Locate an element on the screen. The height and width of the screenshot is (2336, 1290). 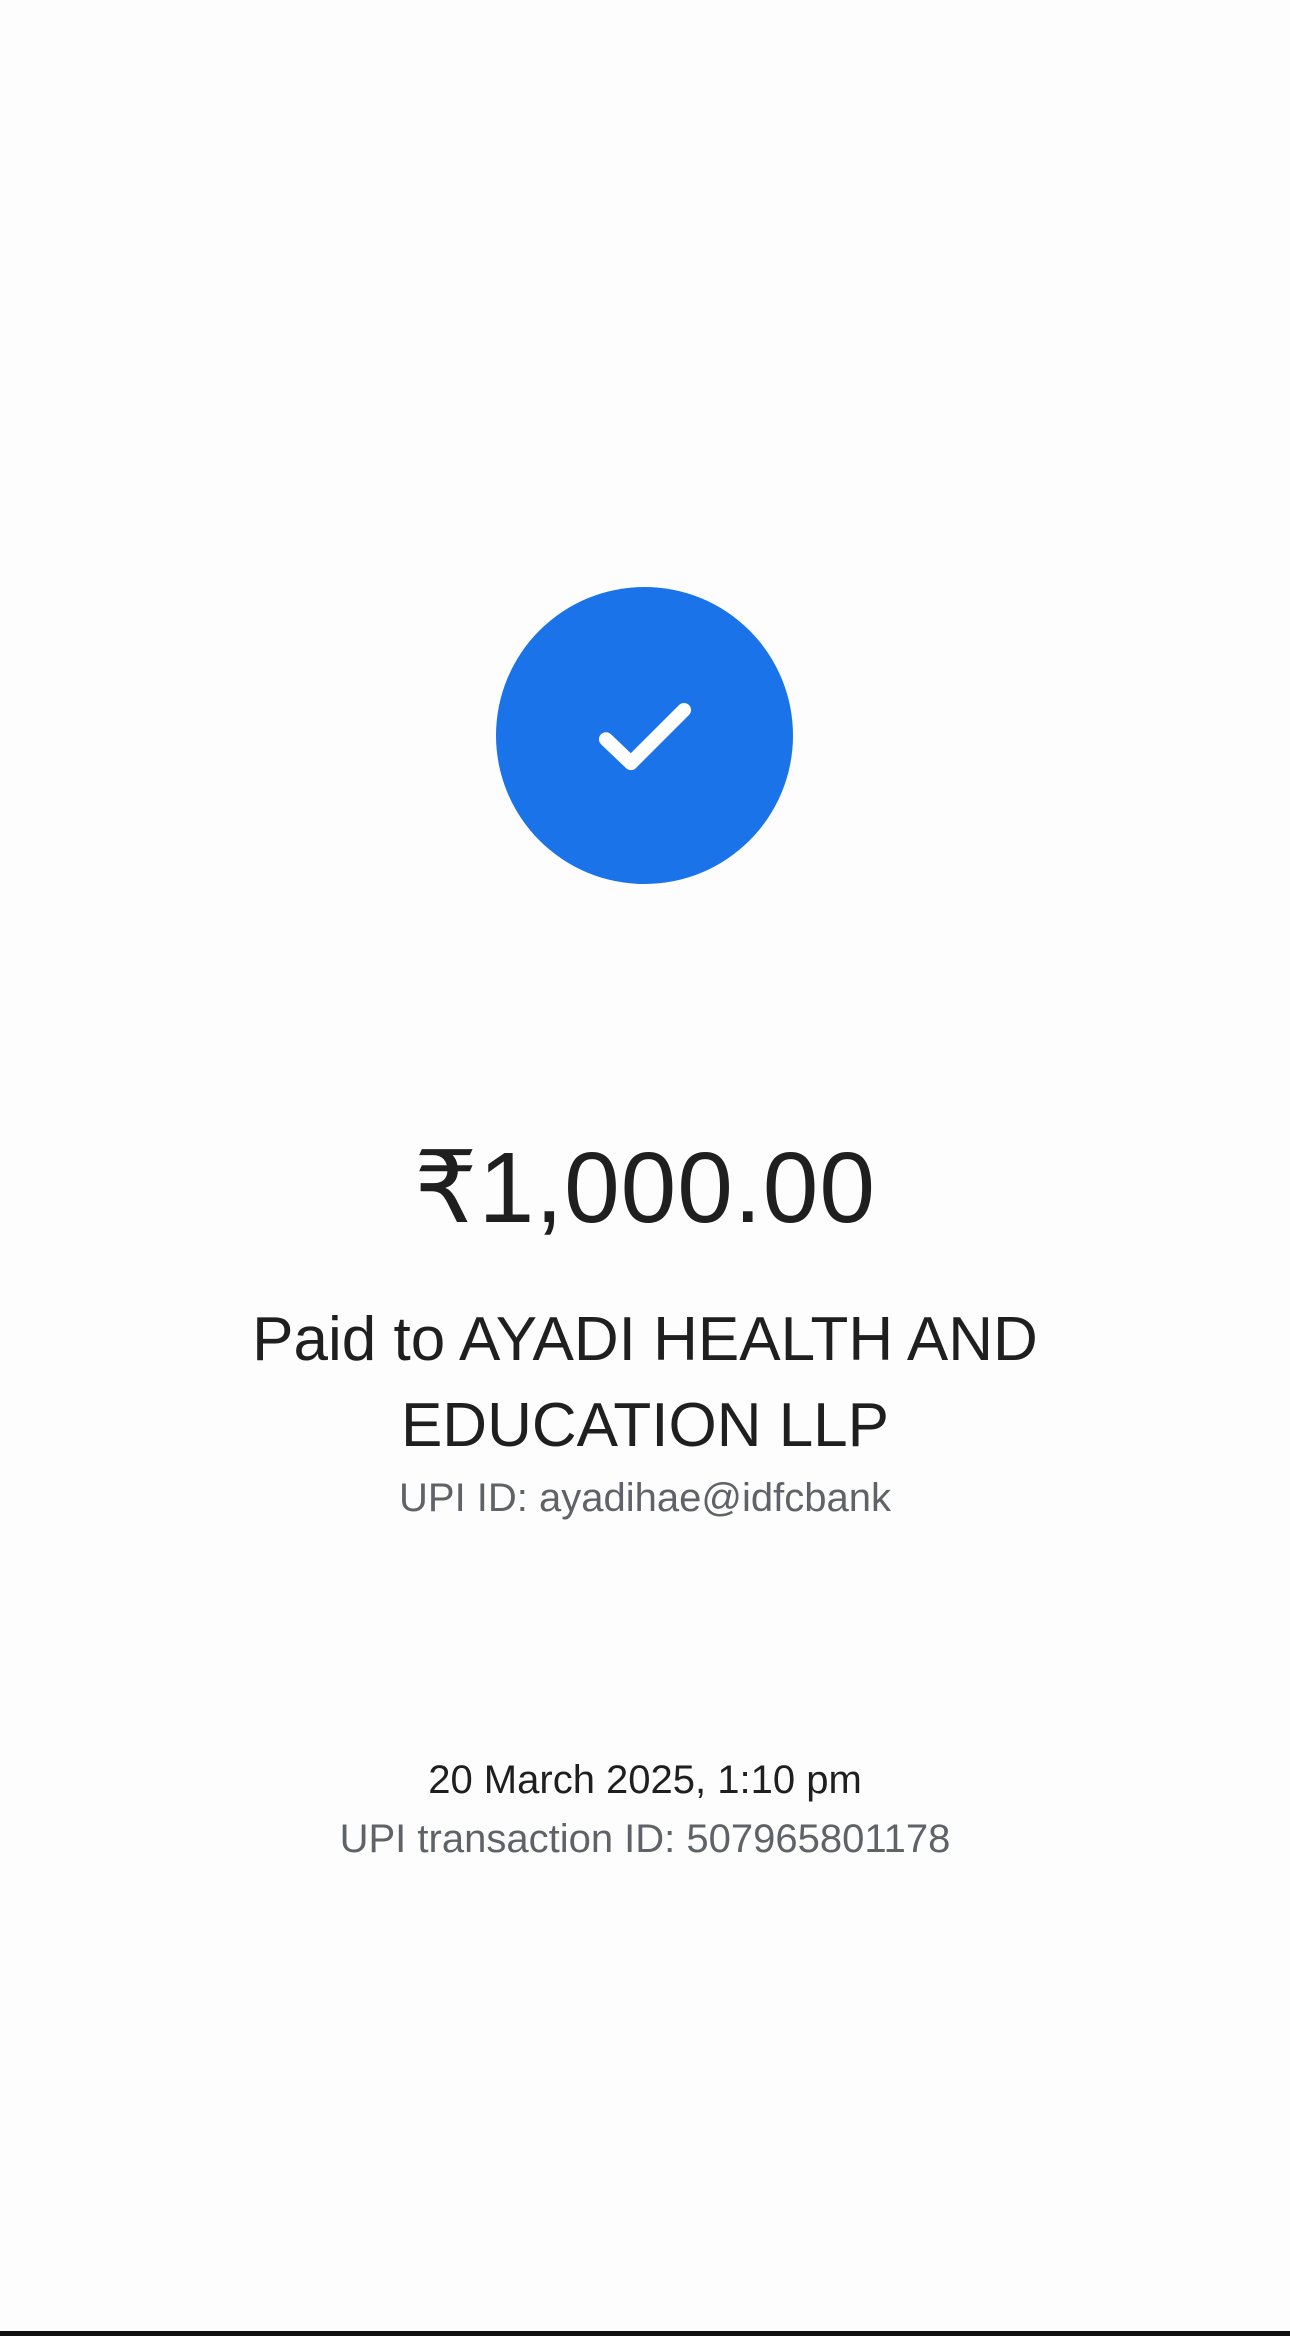
checkmark-icon is located at coordinates (644, 736).